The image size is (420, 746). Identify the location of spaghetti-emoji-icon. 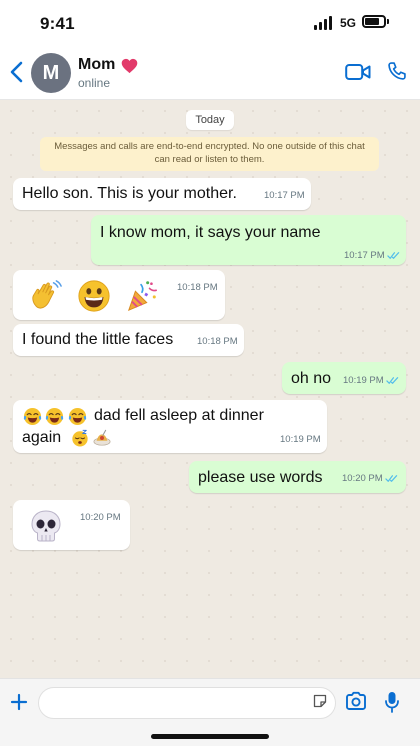
(102, 437).